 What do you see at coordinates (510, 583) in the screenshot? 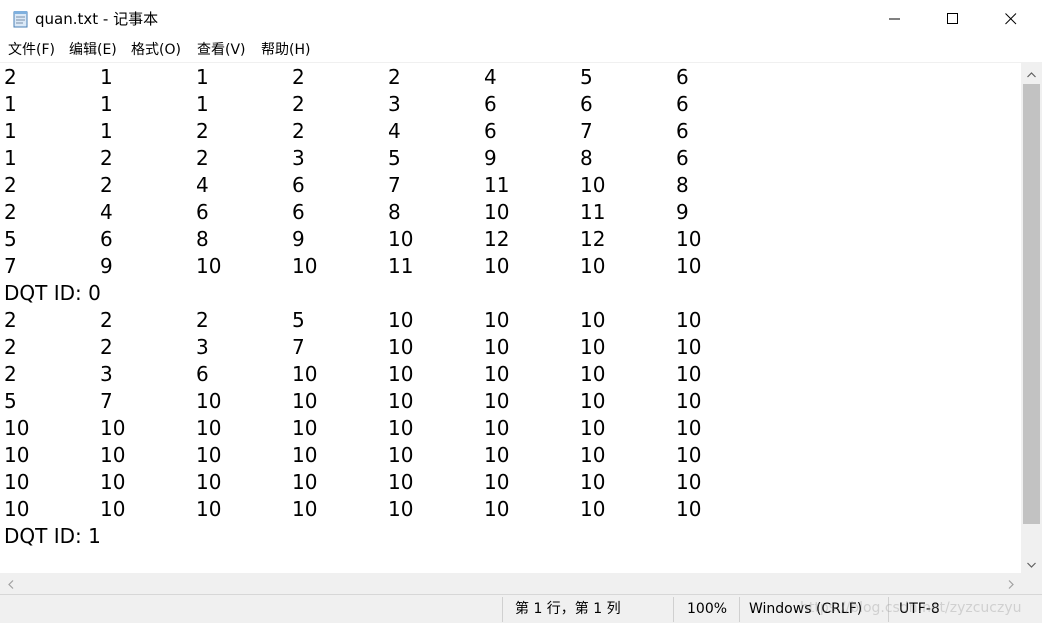
I see `horizontal-scrollbar` at bounding box center [510, 583].